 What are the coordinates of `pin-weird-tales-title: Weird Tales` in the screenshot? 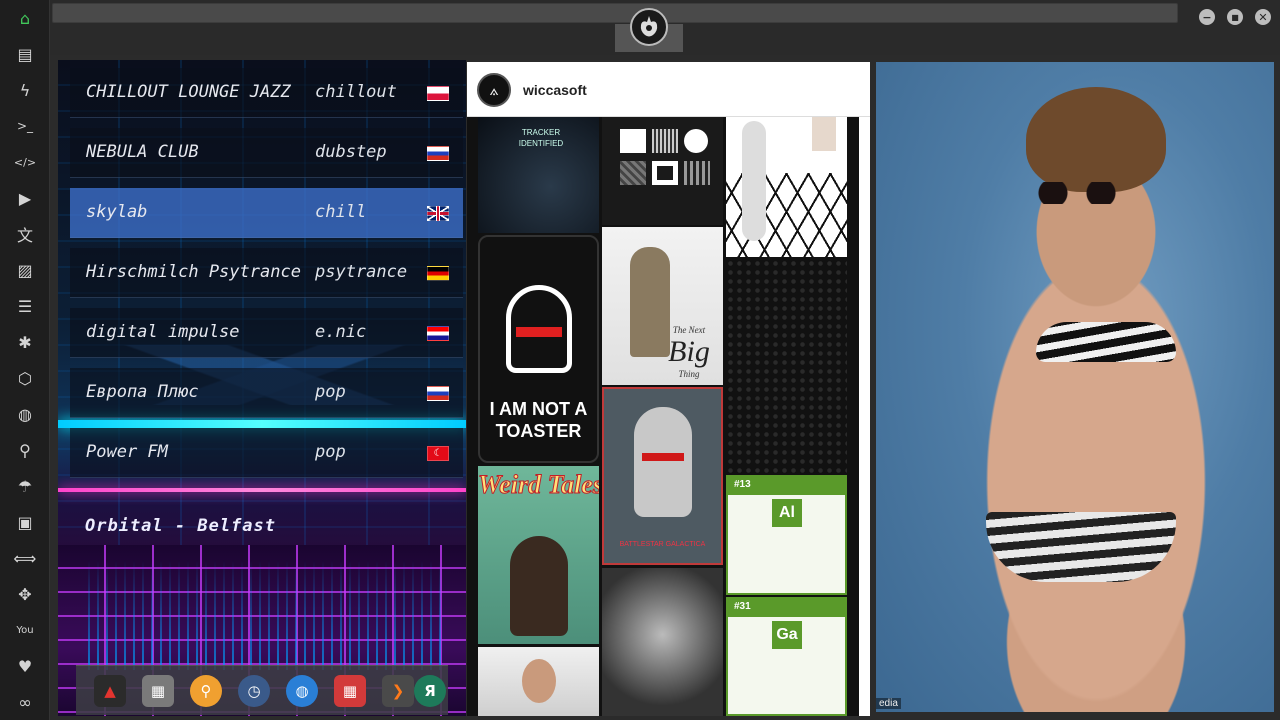 It's located at (538, 485).